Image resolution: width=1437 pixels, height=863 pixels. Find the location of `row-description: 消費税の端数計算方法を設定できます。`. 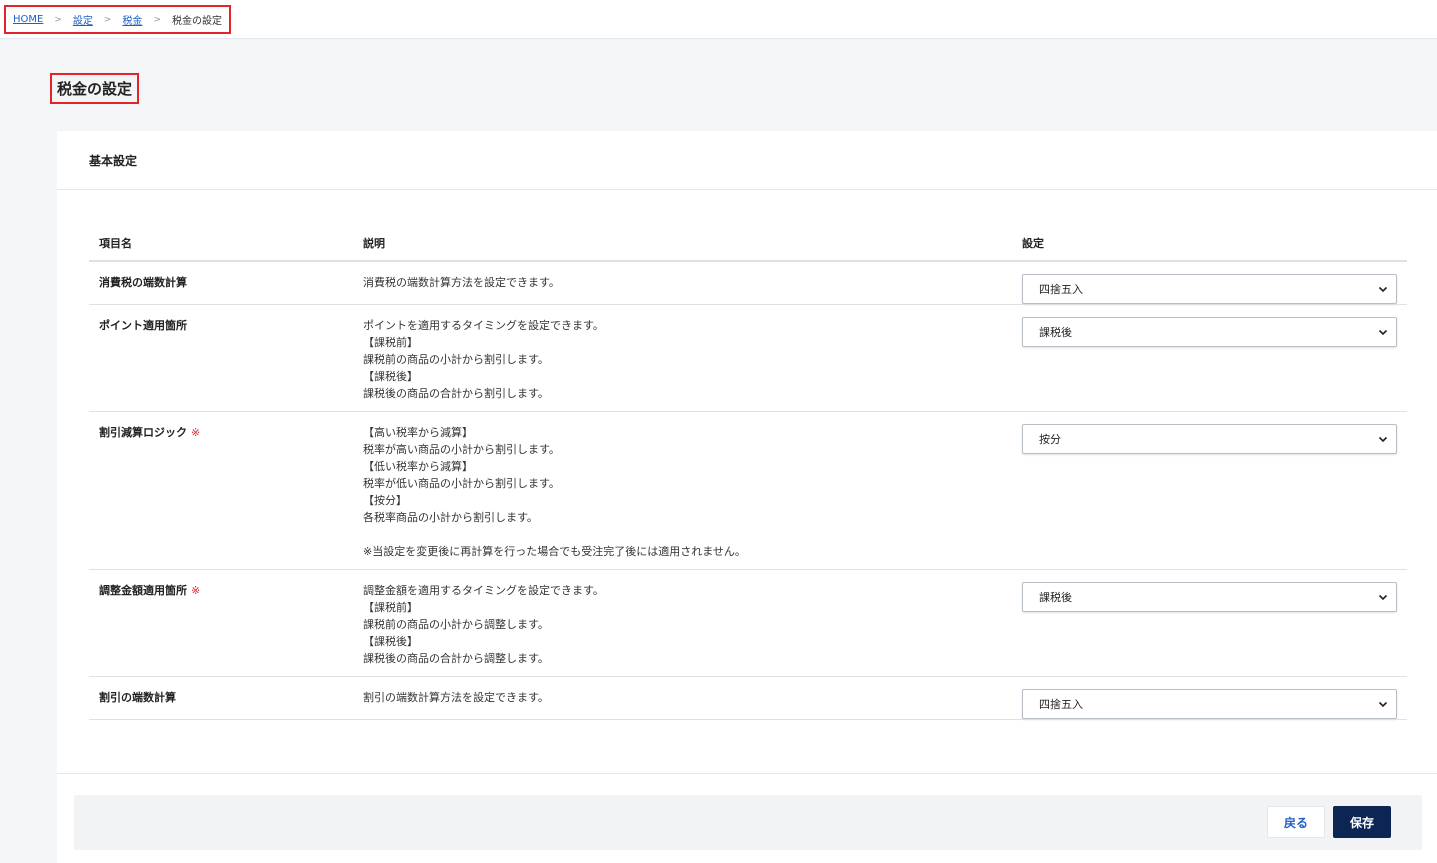

row-description: 消費税の端数計算方法を設定できます。 is located at coordinates (681, 283).